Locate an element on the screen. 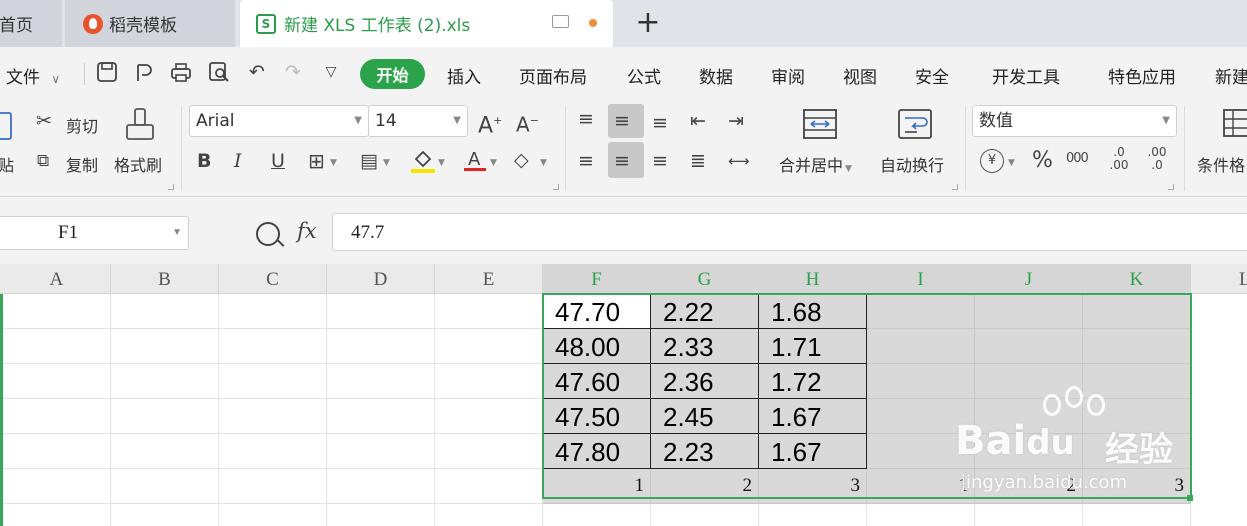 This screenshot has width=1247, height=526. column-header: K is located at coordinates (1137, 279).